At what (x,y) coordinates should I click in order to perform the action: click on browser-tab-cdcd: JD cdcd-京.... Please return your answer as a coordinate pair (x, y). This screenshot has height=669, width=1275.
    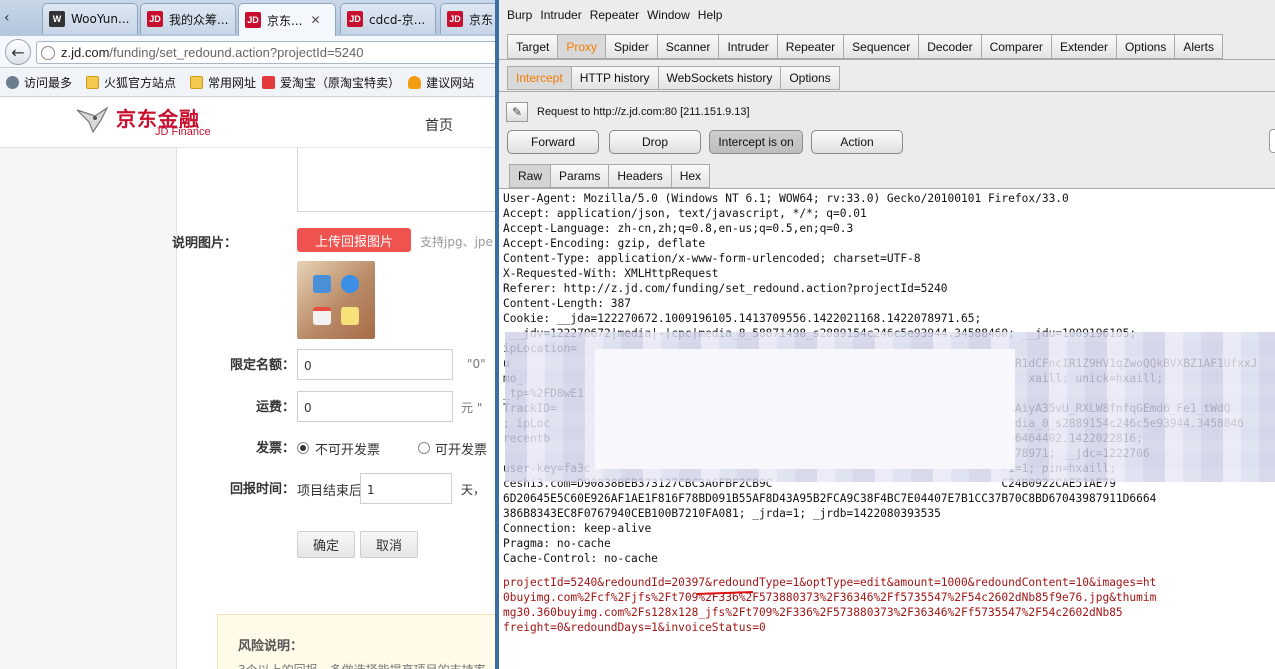
    Looking at the image, I should click on (388, 18).